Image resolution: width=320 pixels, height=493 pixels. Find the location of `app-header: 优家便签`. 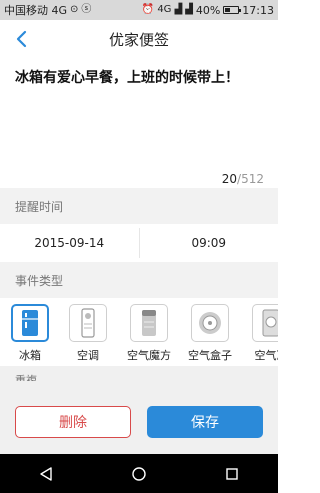

app-header: 优家便签 is located at coordinates (139, 39).